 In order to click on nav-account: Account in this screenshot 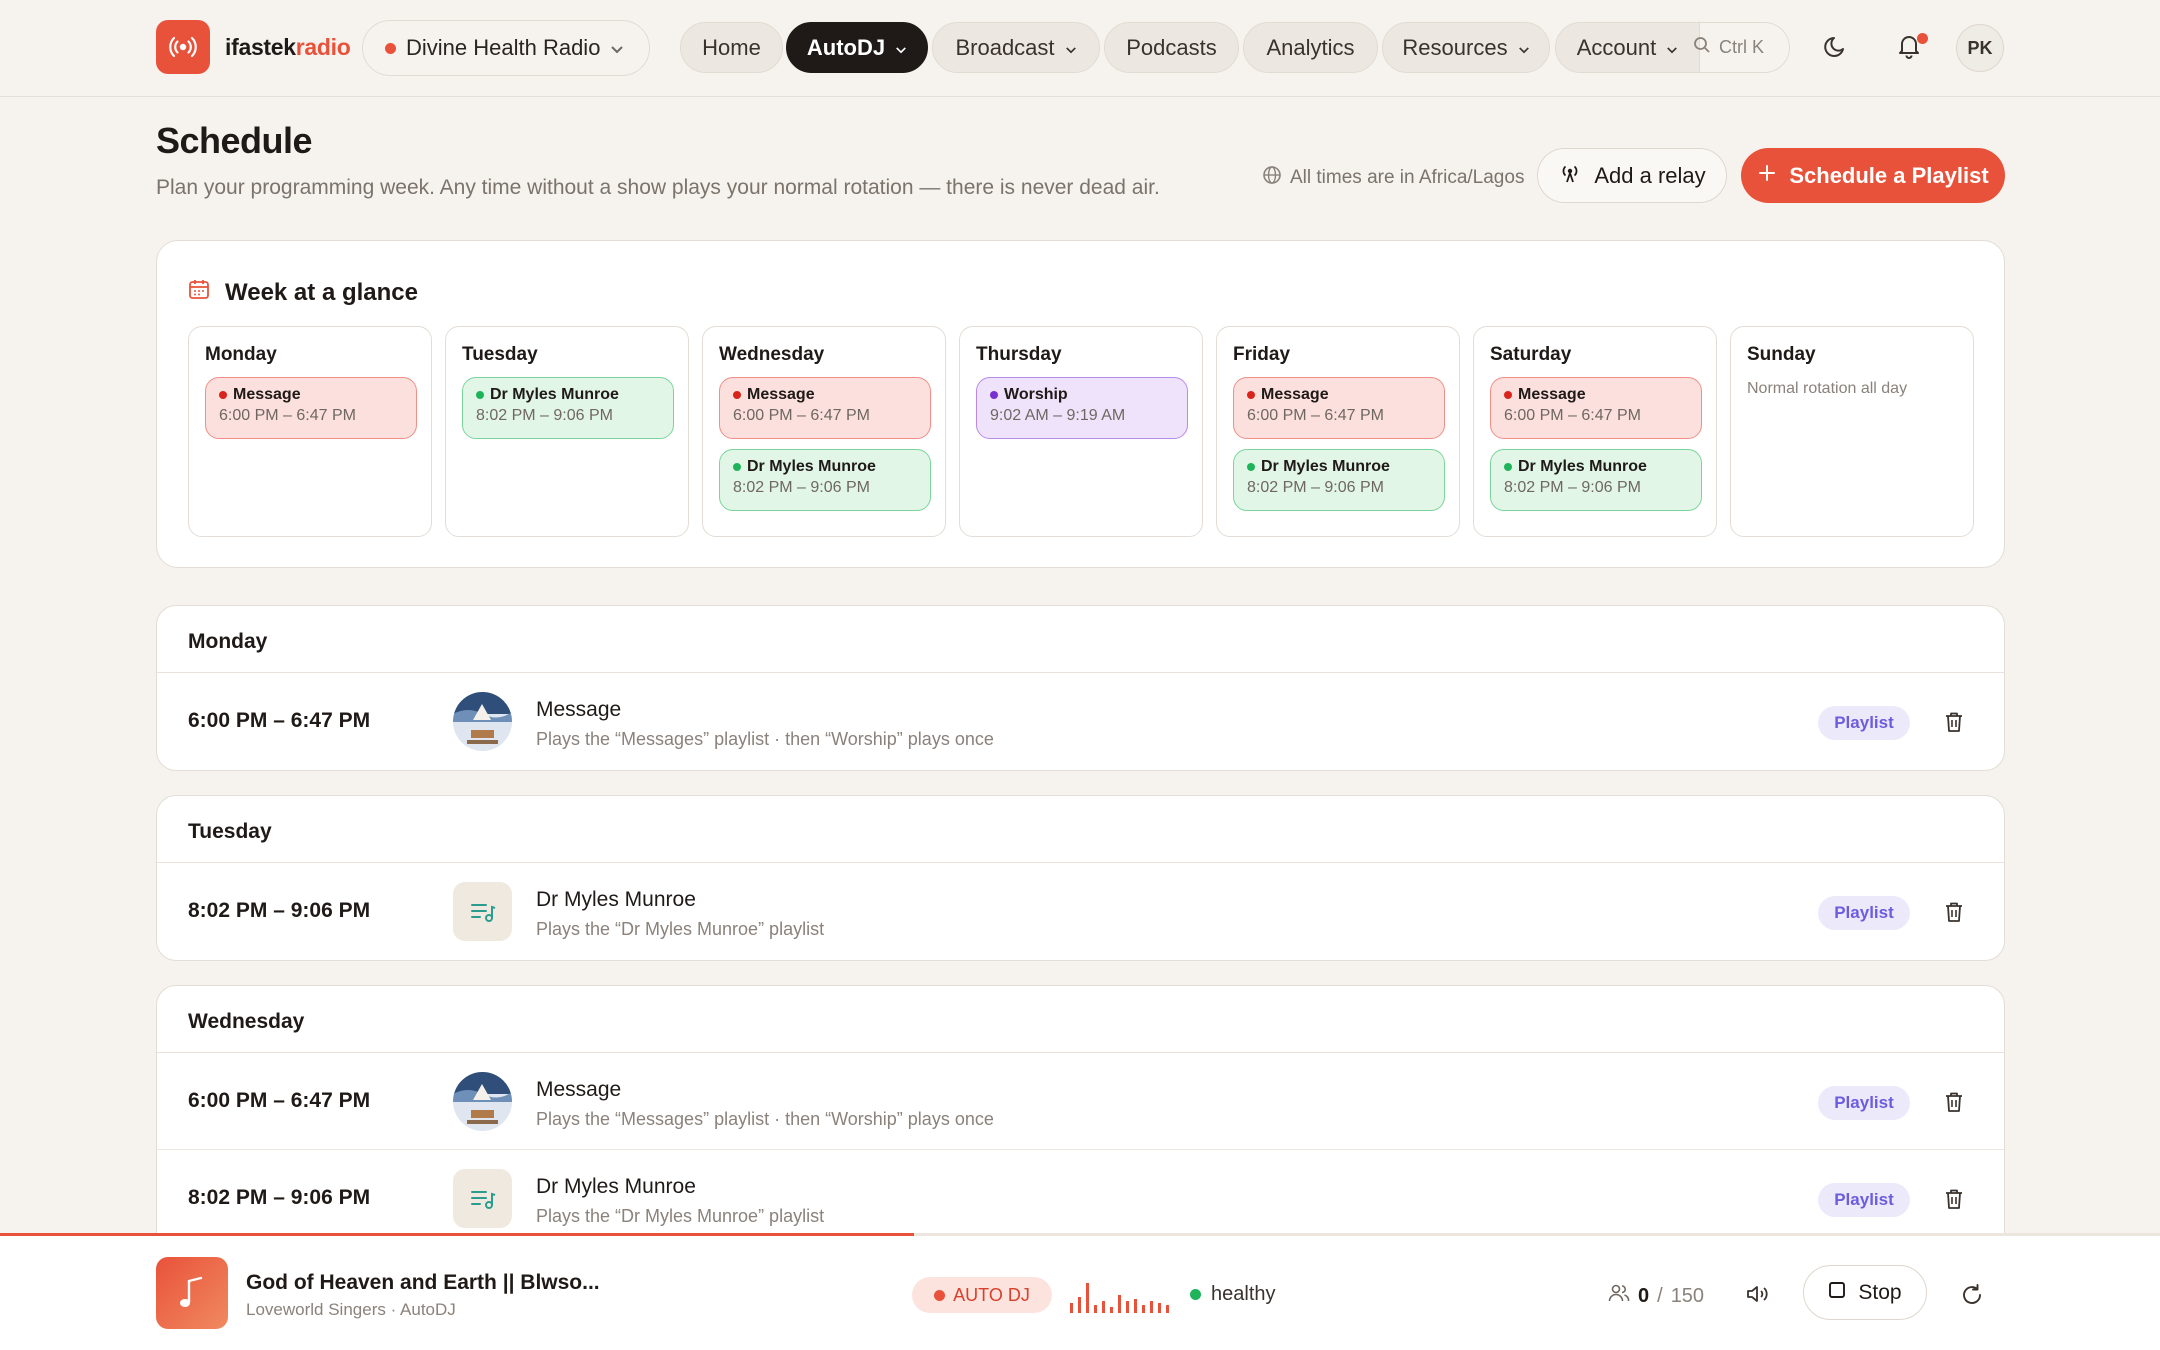, I will do `click(1627, 47)`.